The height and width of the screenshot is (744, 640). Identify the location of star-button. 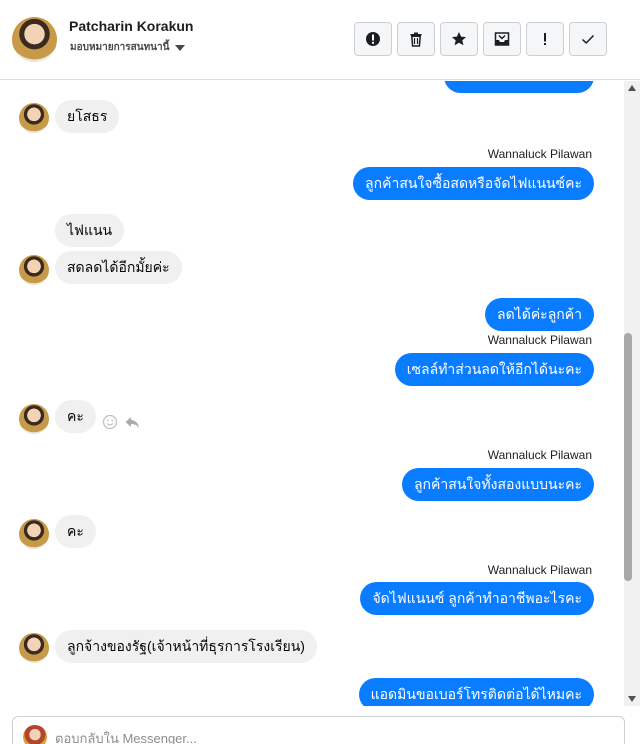
(459, 39).